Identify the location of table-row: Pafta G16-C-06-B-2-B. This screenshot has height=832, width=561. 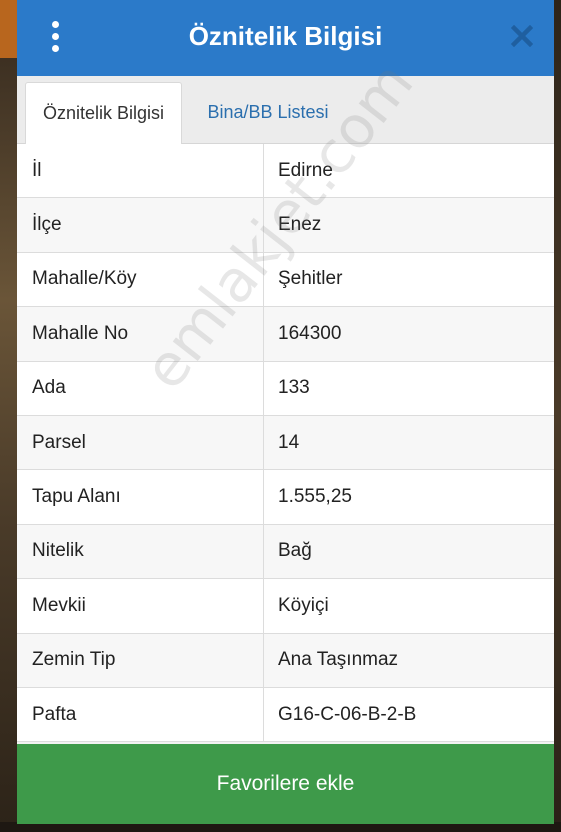
(285, 715).